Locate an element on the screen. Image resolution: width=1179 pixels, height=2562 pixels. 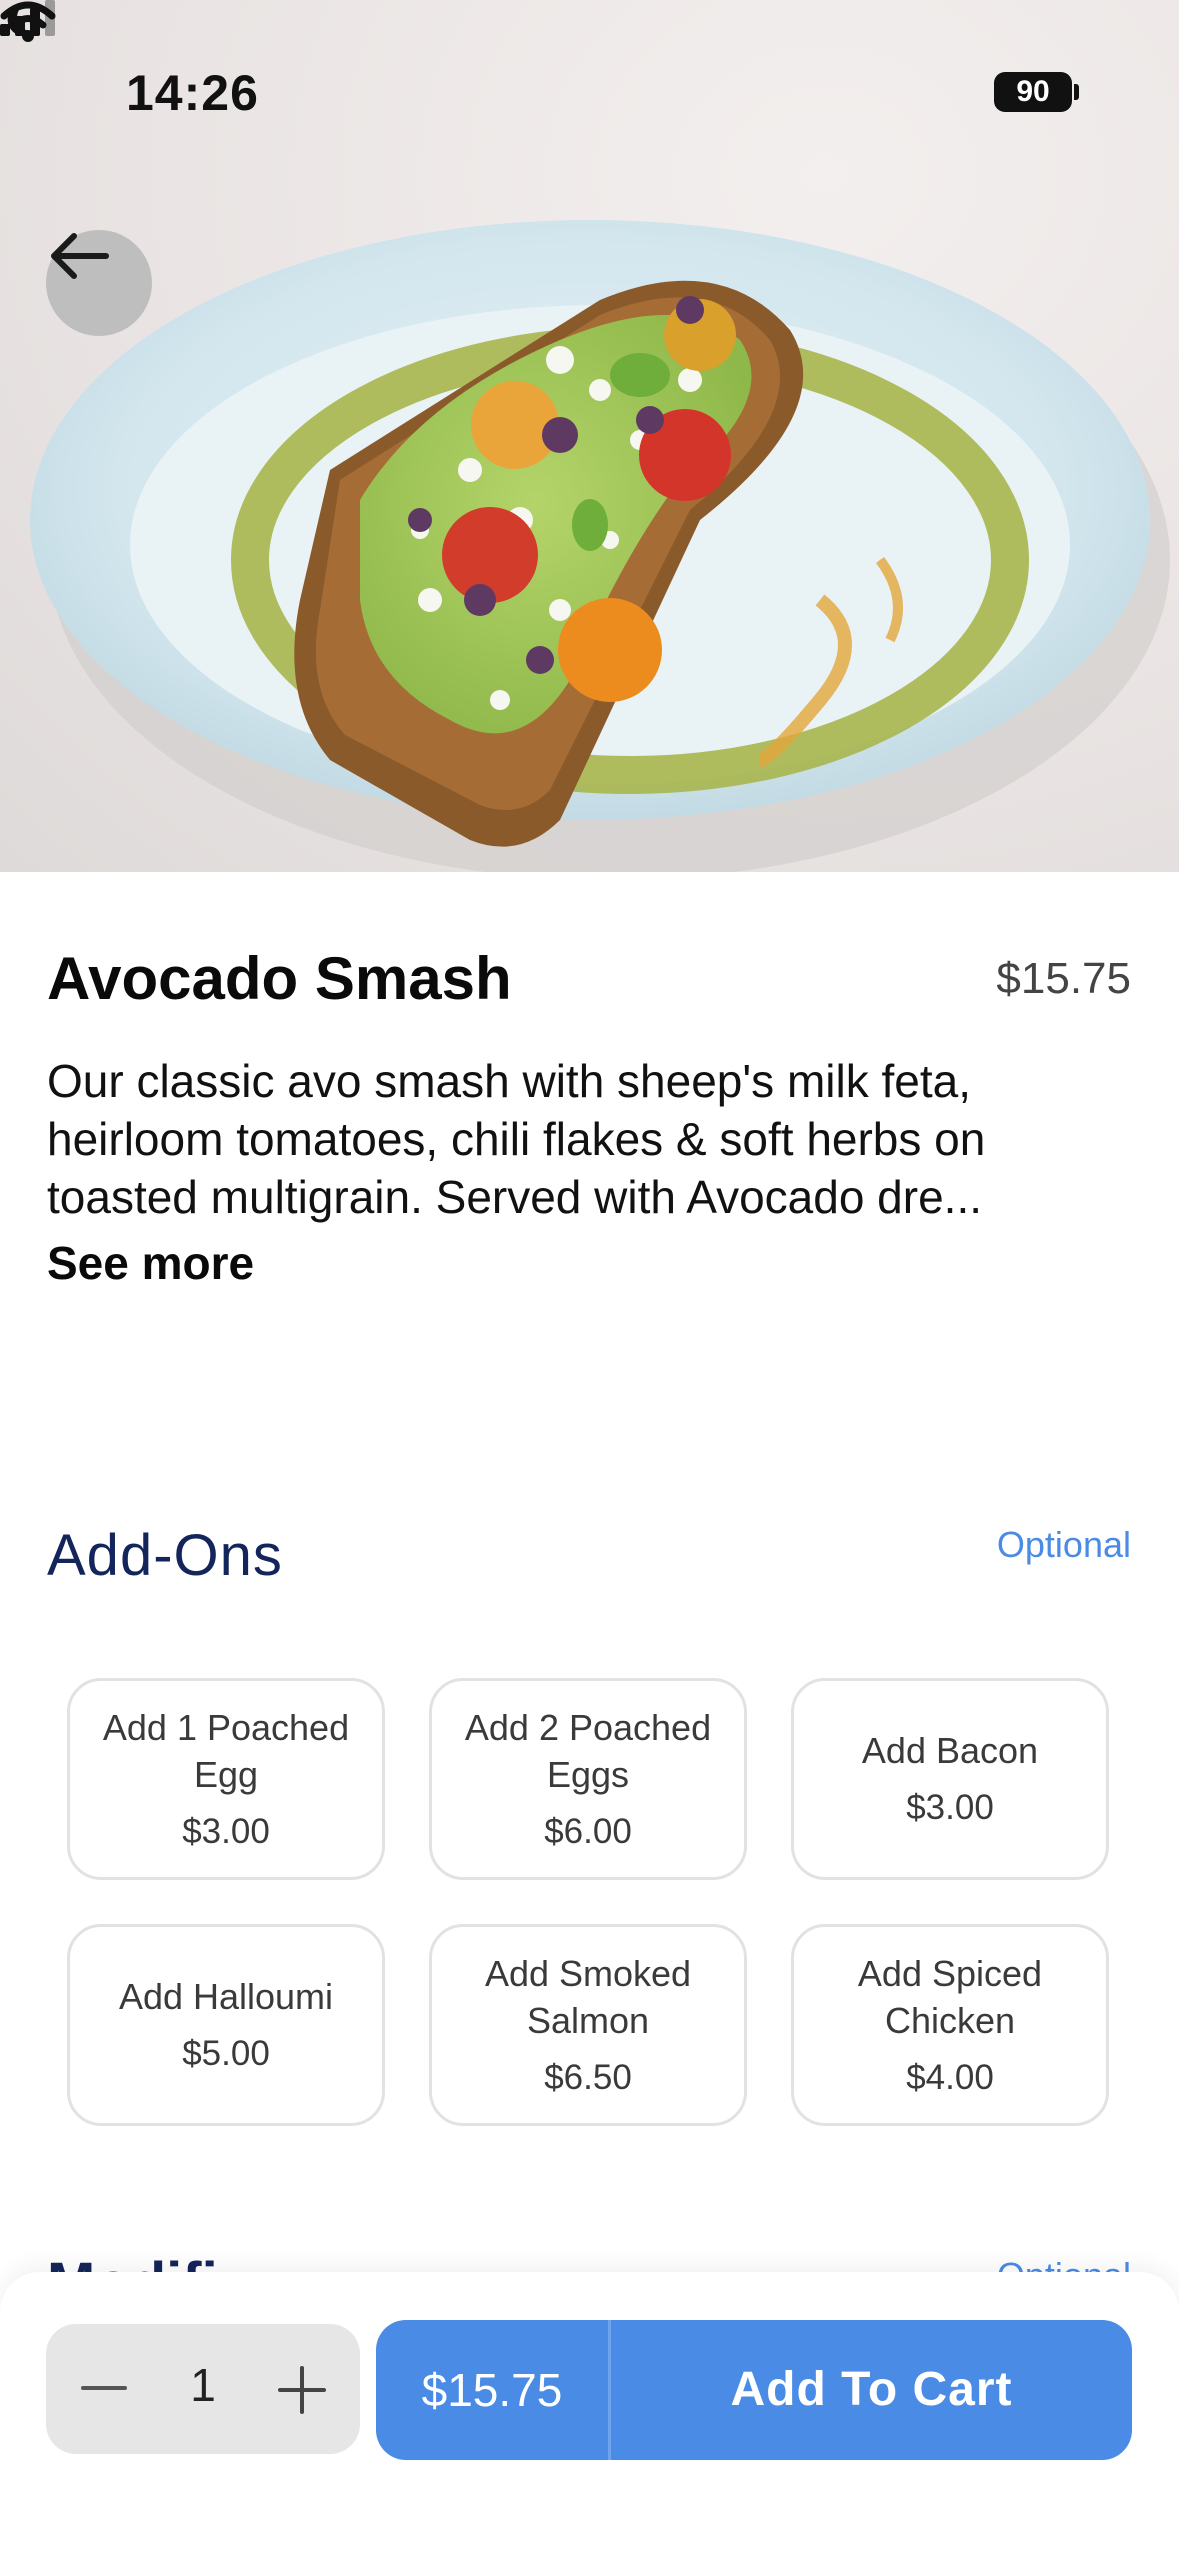
addon-name: Add 1 Poached Egg is located at coordinates (226, 1750).